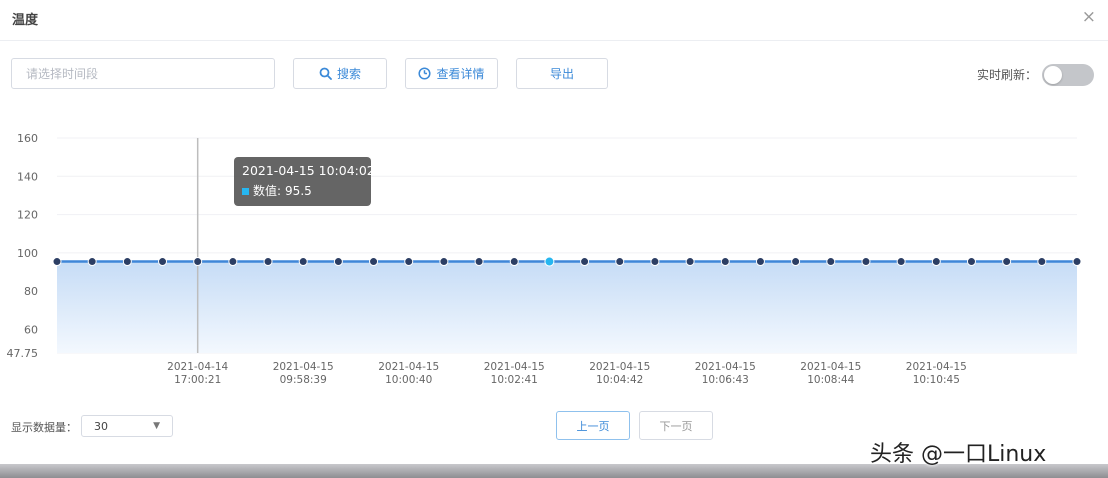 This screenshot has width=1108, height=478. What do you see at coordinates (27, 215) in the screenshot?
I see `y-tick-label: 120` at bounding box center [27, 215].